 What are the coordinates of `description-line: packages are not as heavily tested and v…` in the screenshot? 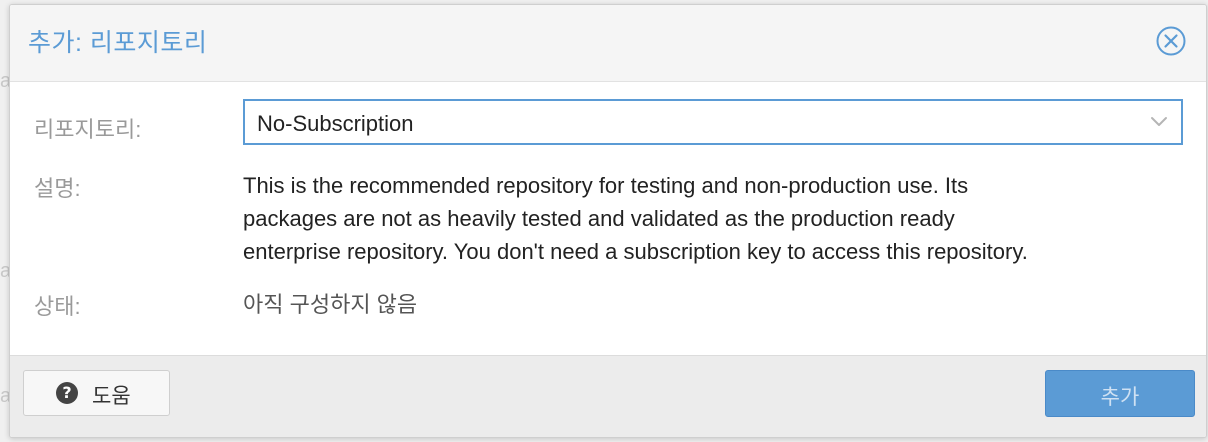 It's located at (599, 218).